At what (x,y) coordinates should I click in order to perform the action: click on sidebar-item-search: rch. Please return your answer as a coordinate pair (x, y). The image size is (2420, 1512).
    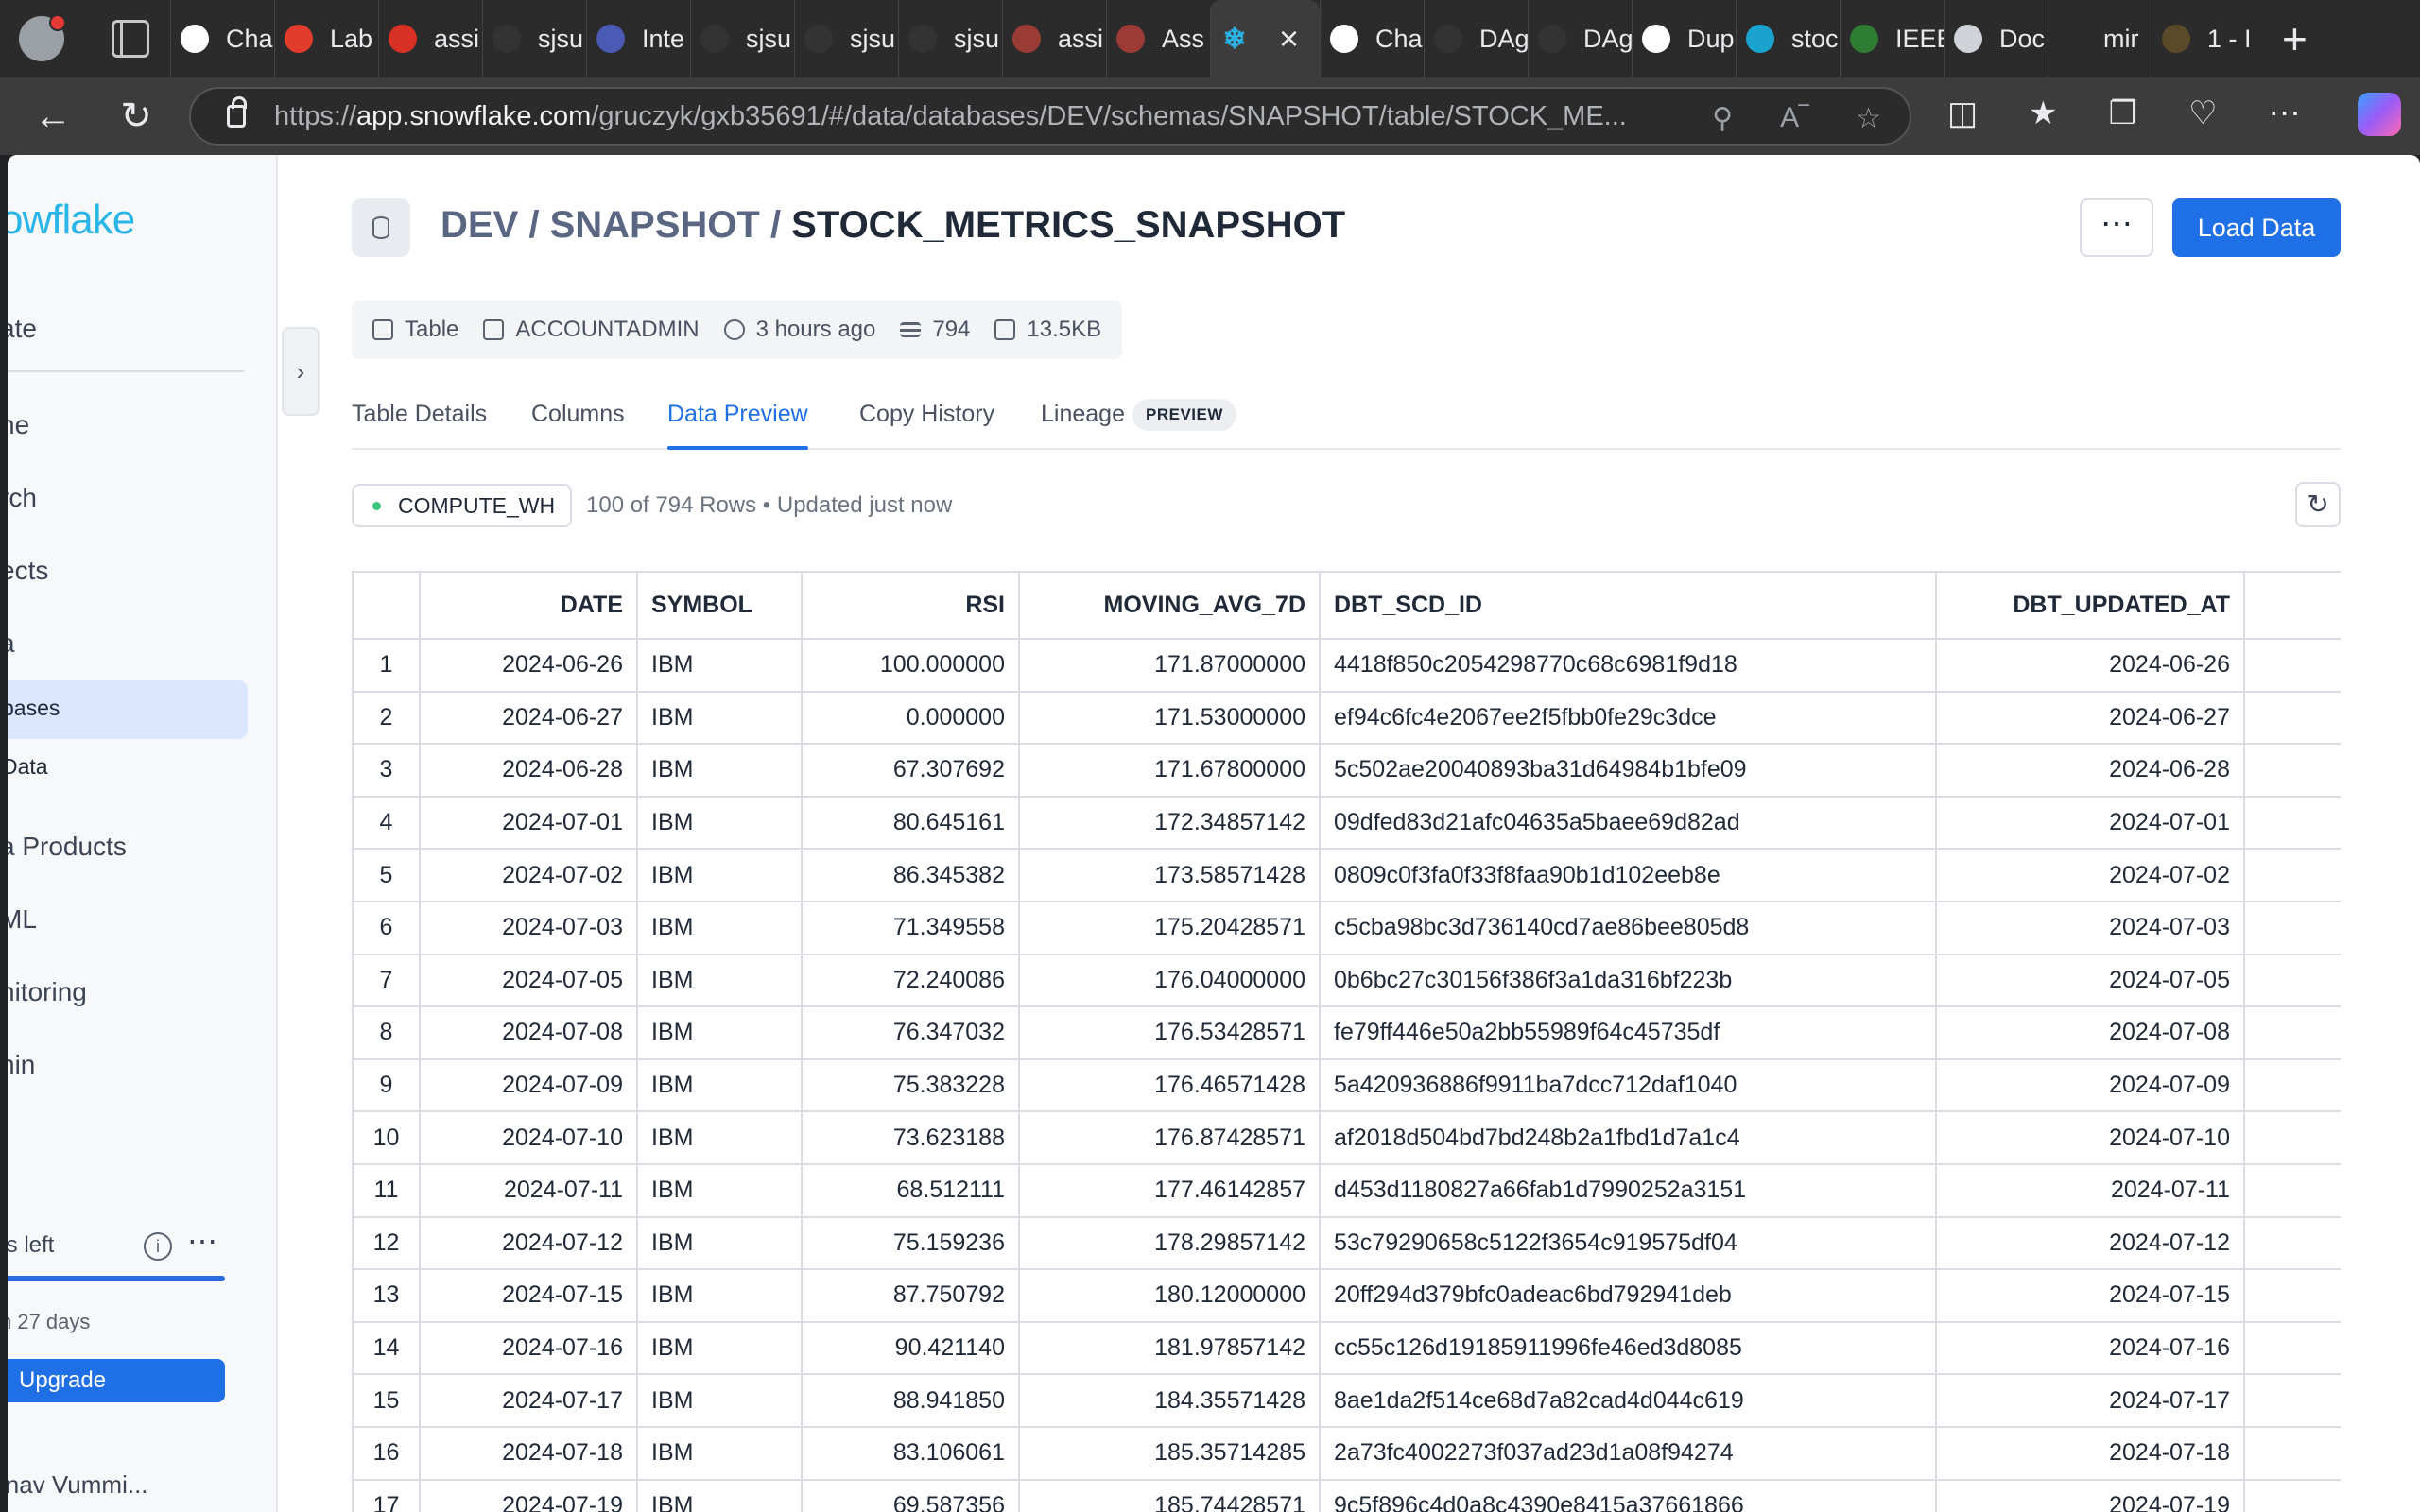
    Looking at the image, I should click on (22, 498).